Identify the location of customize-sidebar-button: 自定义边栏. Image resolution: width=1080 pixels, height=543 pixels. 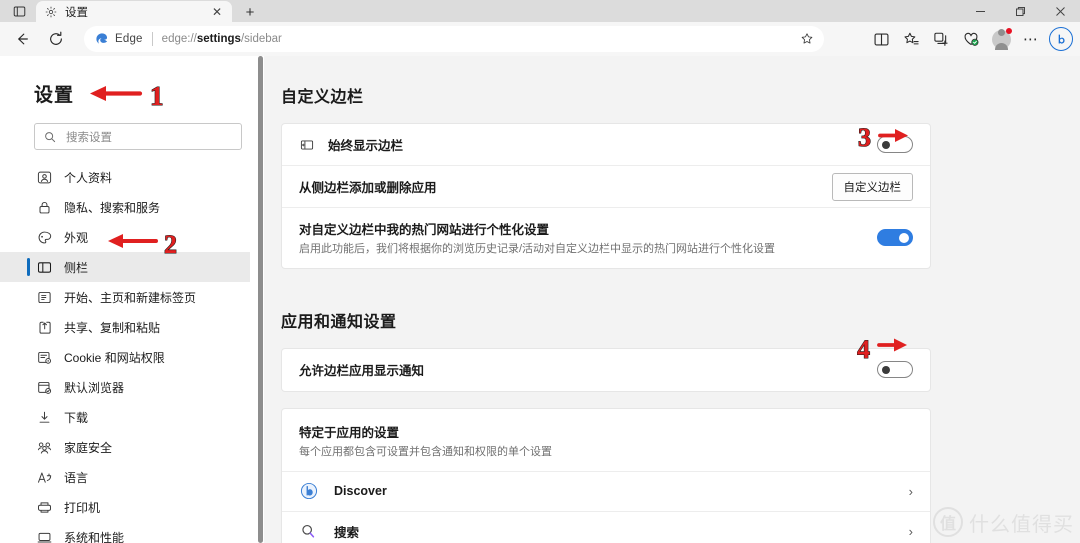
(872, 186).